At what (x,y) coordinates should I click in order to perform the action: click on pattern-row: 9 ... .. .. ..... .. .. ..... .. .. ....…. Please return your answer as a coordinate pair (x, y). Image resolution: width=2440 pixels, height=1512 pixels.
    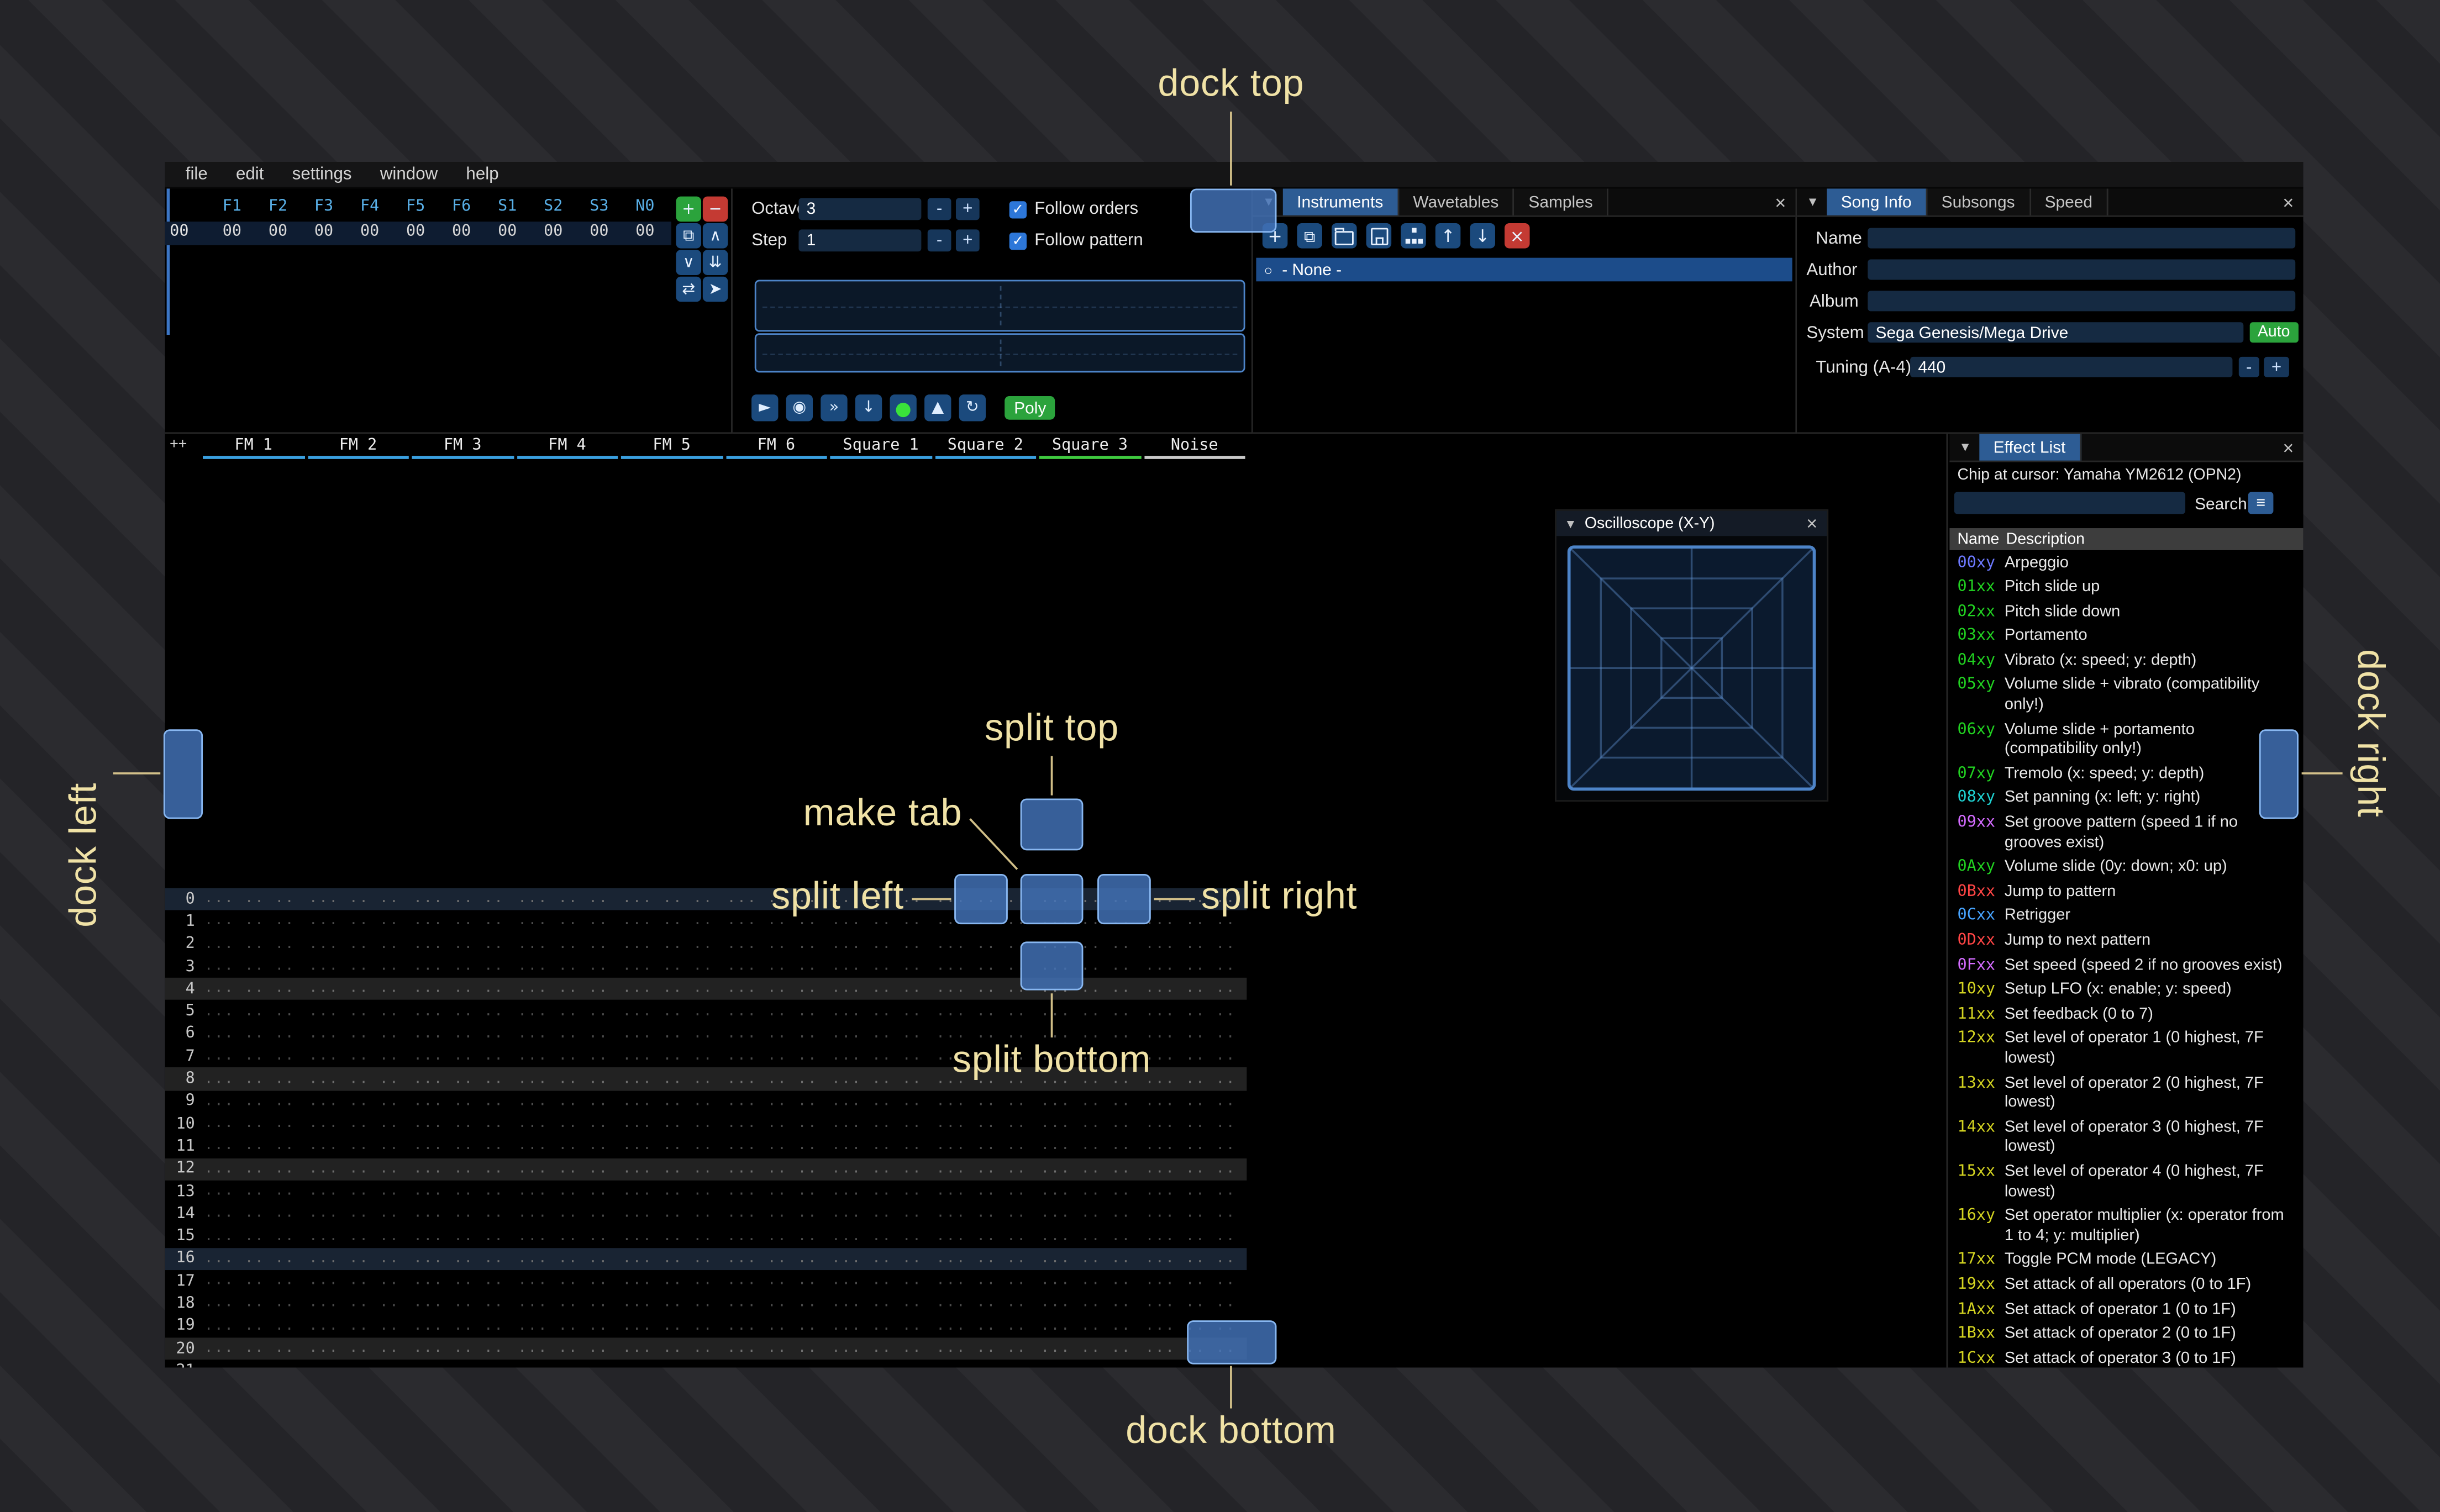
    Looking at the image, I should click on (706, 1101).